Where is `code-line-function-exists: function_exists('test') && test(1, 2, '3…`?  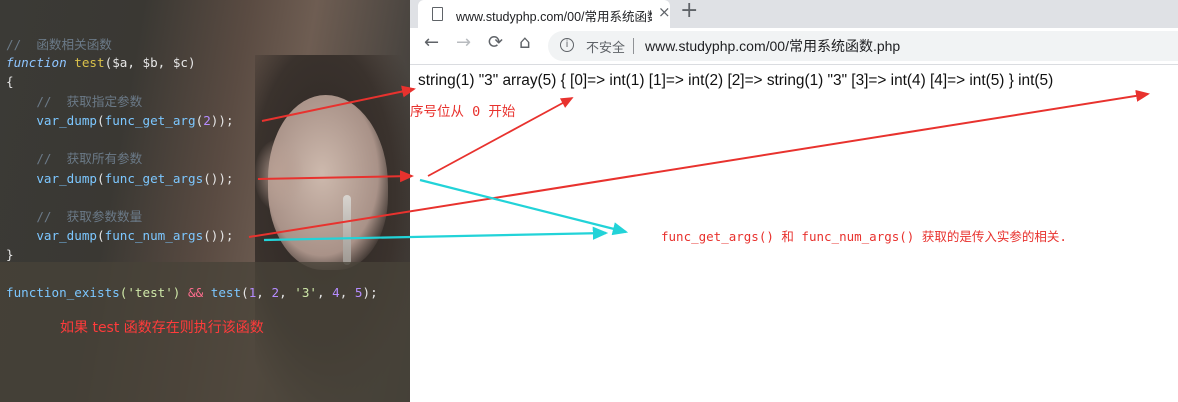
code-line-function-exists: function_exists('test') && test(1, 2, '3… is located at coordinates (192, 292).